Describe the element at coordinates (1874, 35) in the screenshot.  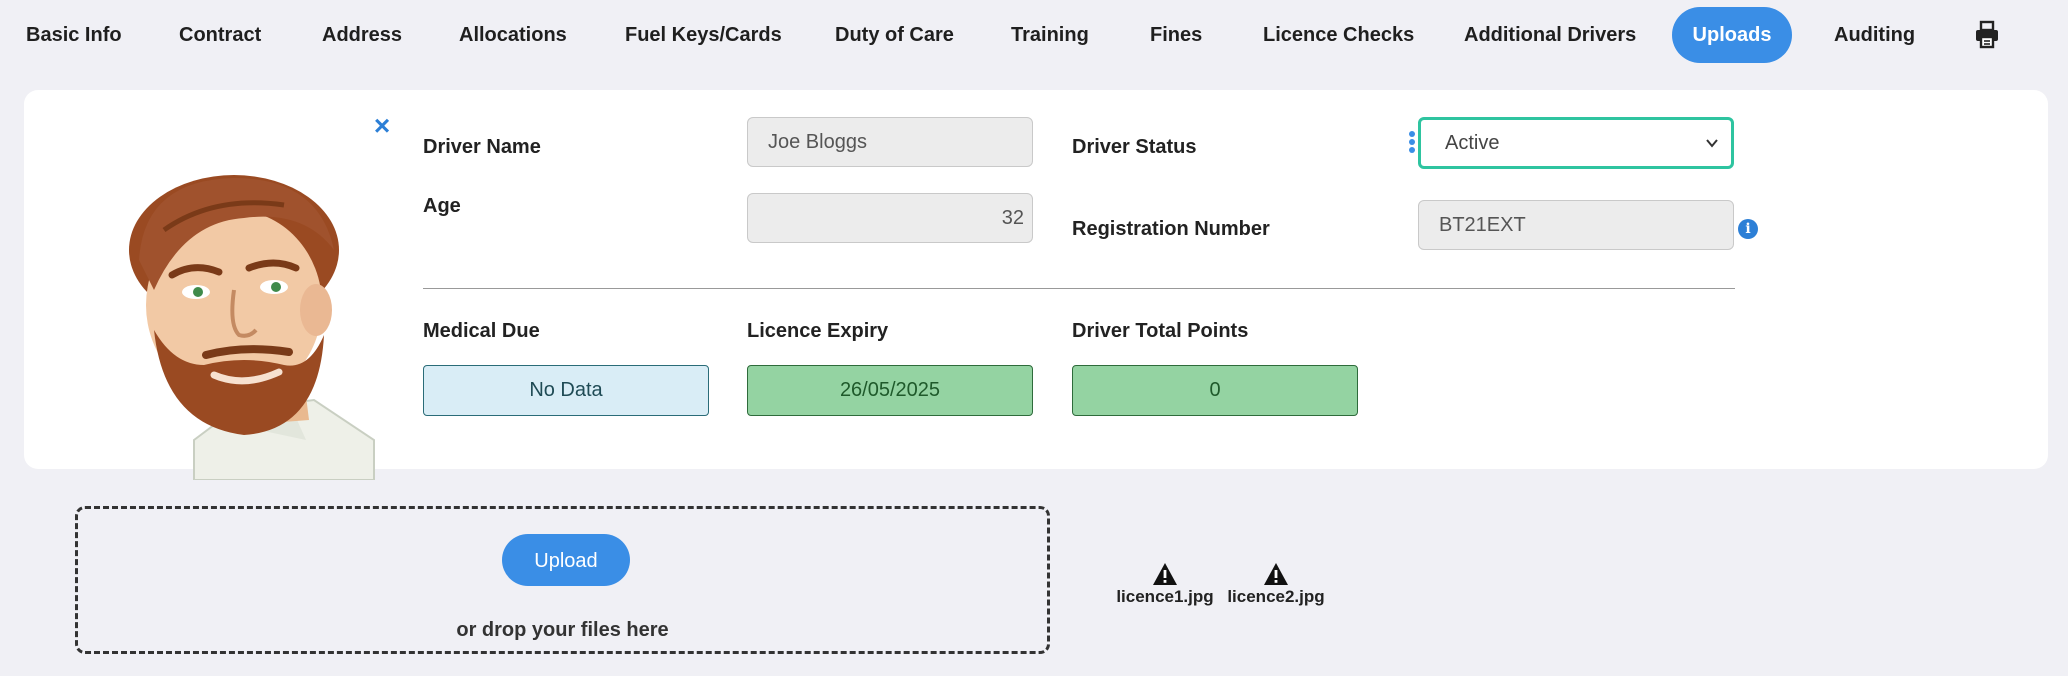
I see `tab-auditing: Auditing` at that location.